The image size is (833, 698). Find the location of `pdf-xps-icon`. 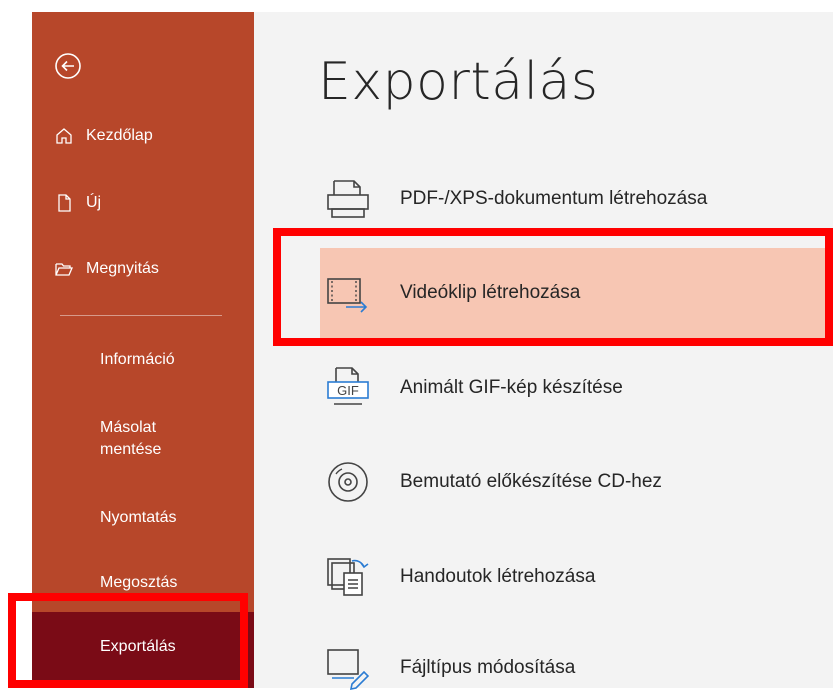

pdf-xps-icon is located at coordinates (348, 199).